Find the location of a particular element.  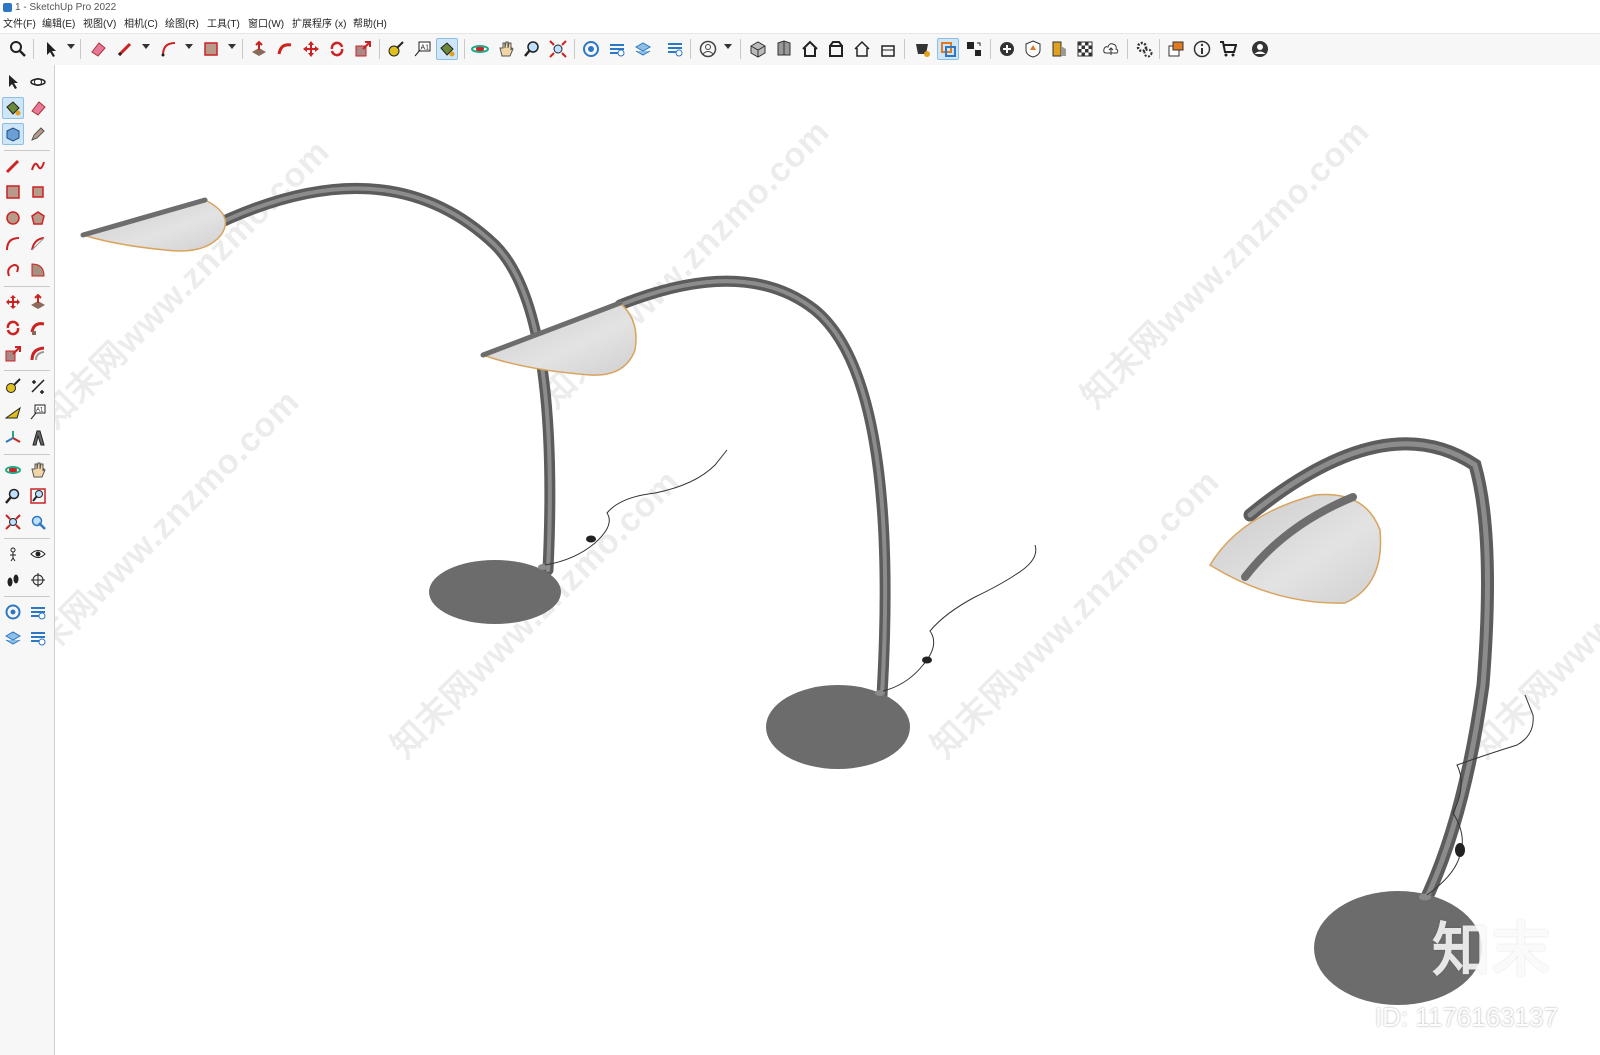

polygon-icon is located at coordinates (38, 218).